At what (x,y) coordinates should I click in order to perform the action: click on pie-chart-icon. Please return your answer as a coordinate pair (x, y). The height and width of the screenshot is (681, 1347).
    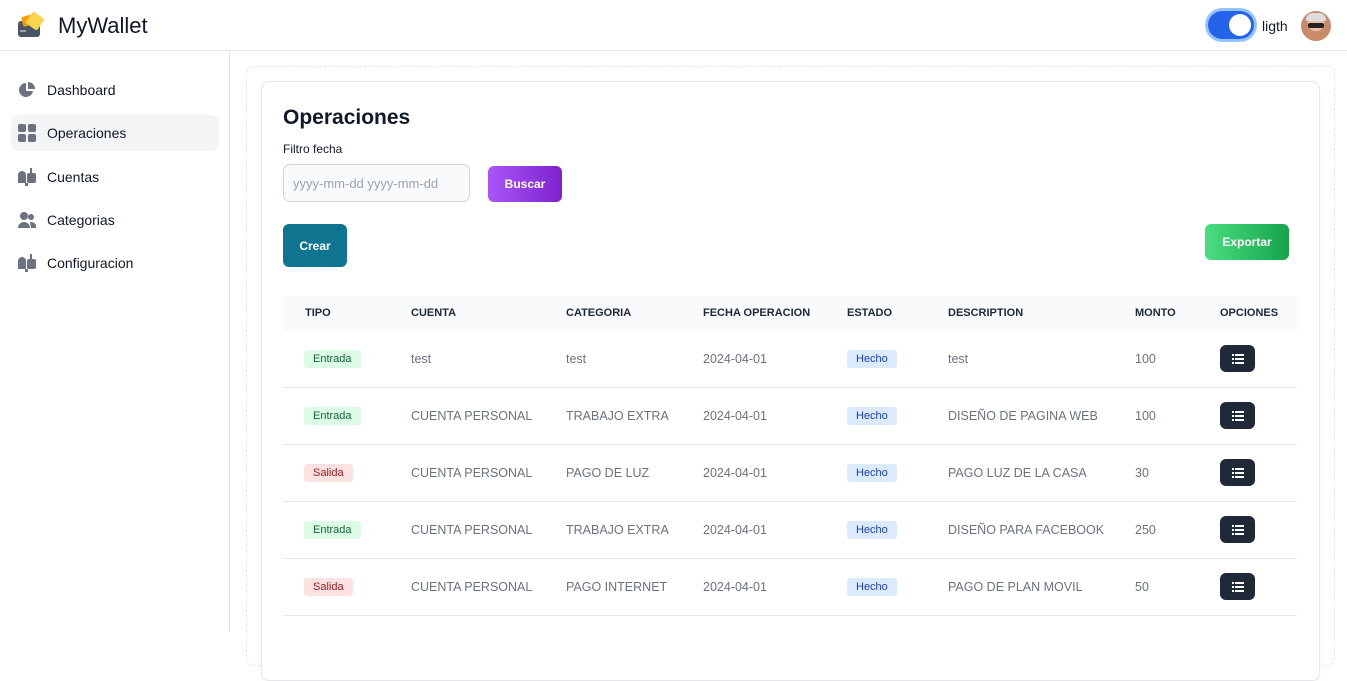
    Looking at the image, I should click on (27, 90).